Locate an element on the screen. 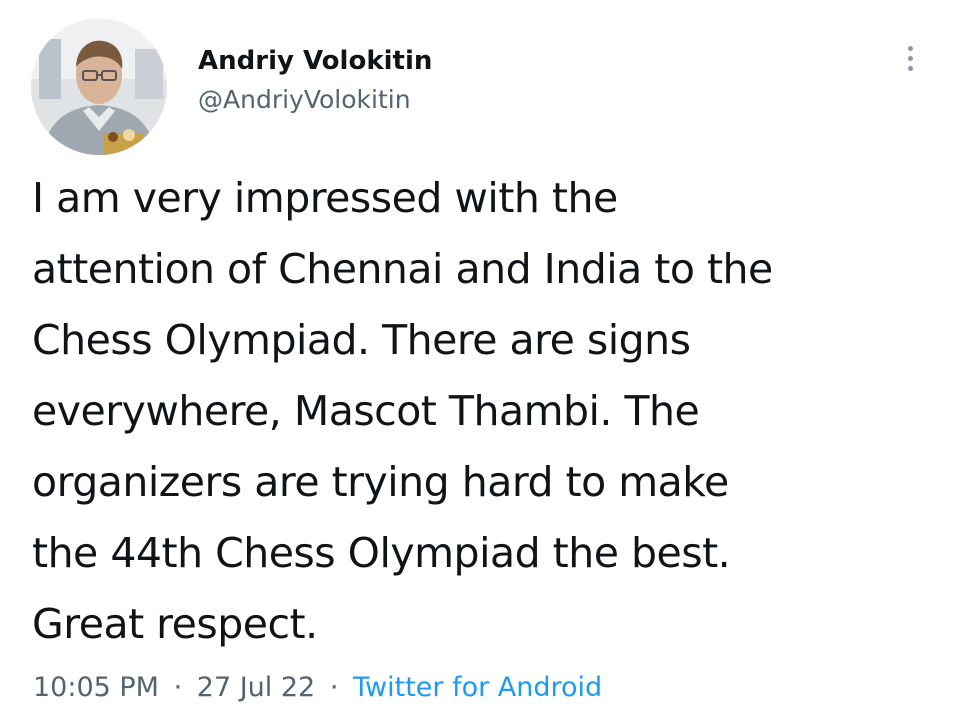 The width and height of the screenshot is (960, 722). tweet-source-link: Twitter for Android is located at coordinates (477, 687).